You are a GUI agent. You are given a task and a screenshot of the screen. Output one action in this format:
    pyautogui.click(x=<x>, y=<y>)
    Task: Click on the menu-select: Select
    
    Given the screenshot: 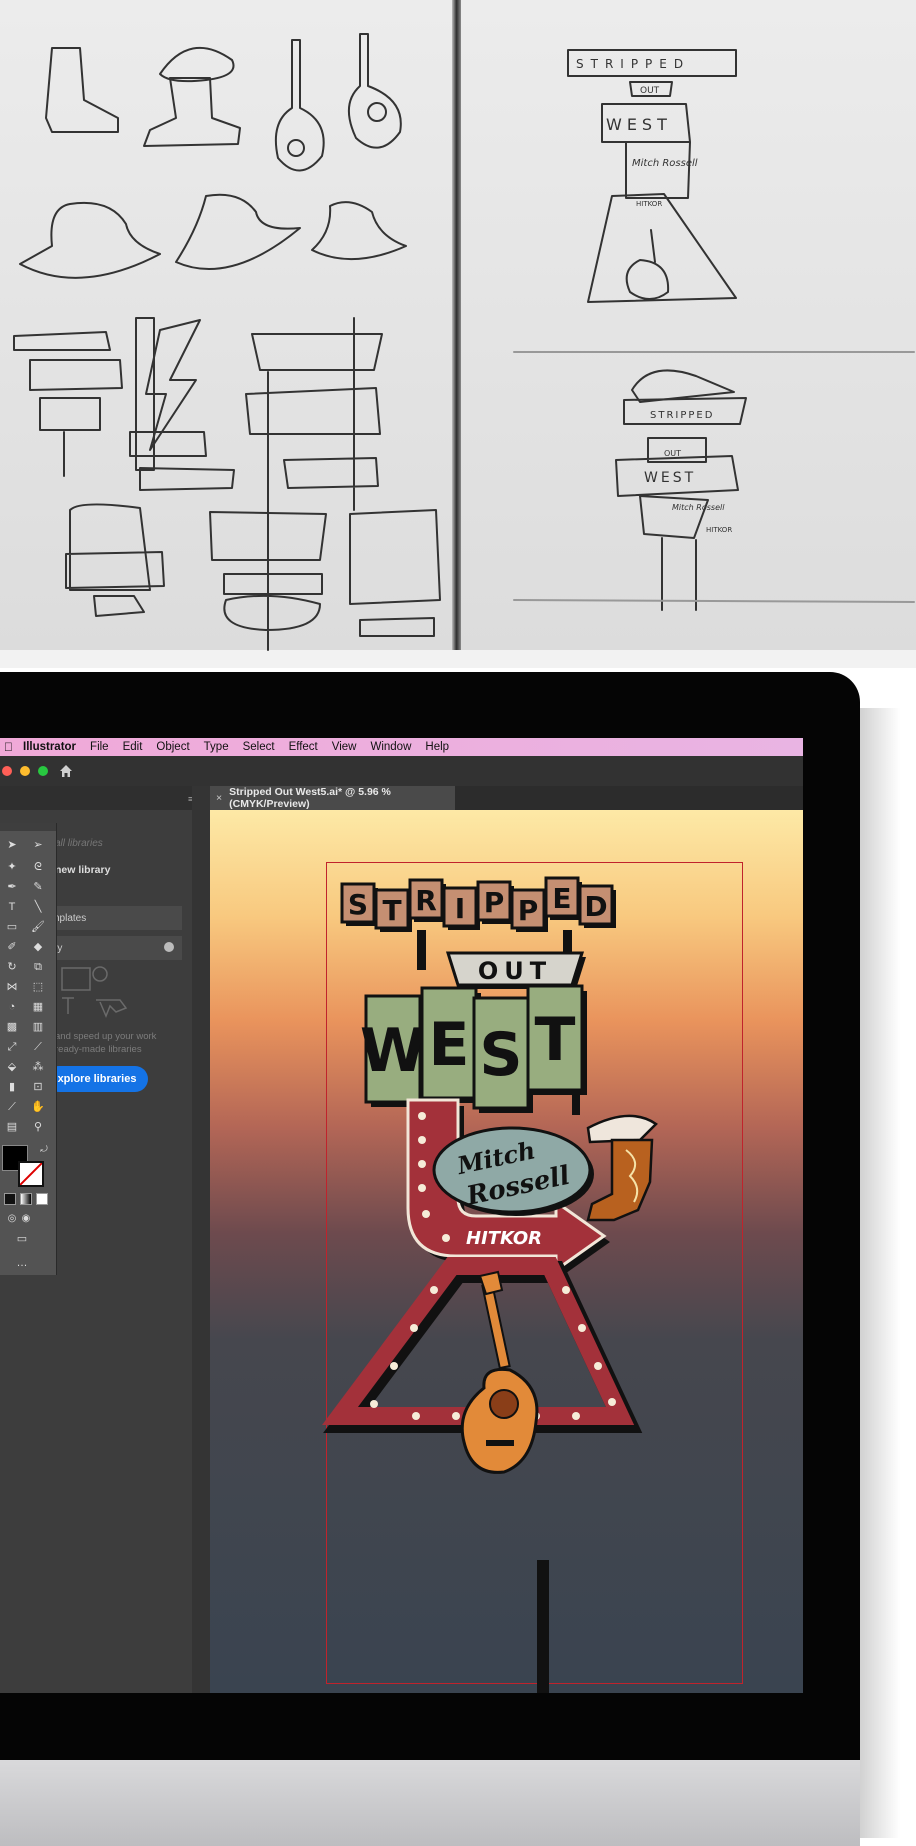 What is the action you would take?
    pyautogui.click(x=259, y=747)
    